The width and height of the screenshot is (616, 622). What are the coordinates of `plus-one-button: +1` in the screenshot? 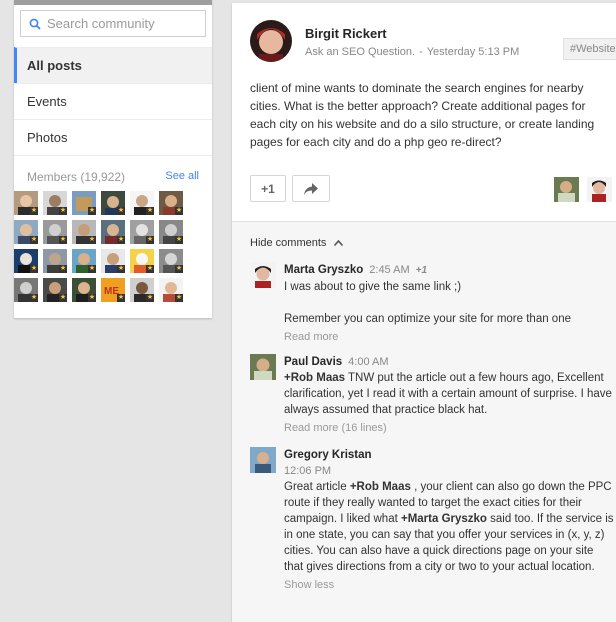 It's located at (268, 188).